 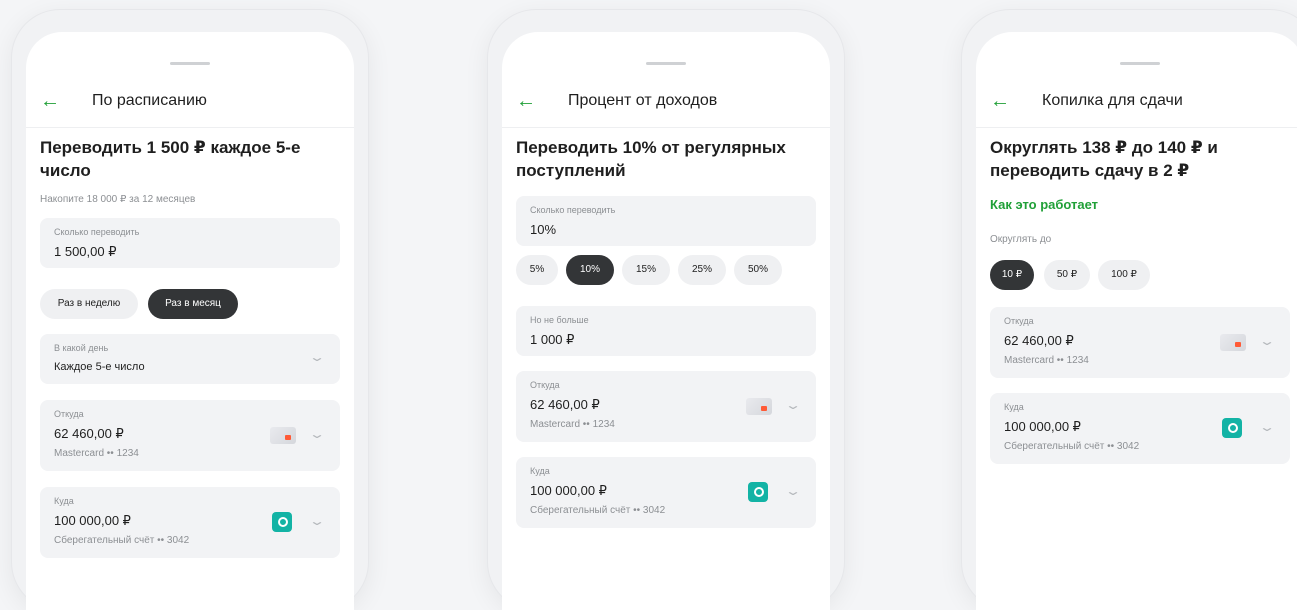 I want to click on header: ← Копилка для сдачи, so click(x=1136, y=107).